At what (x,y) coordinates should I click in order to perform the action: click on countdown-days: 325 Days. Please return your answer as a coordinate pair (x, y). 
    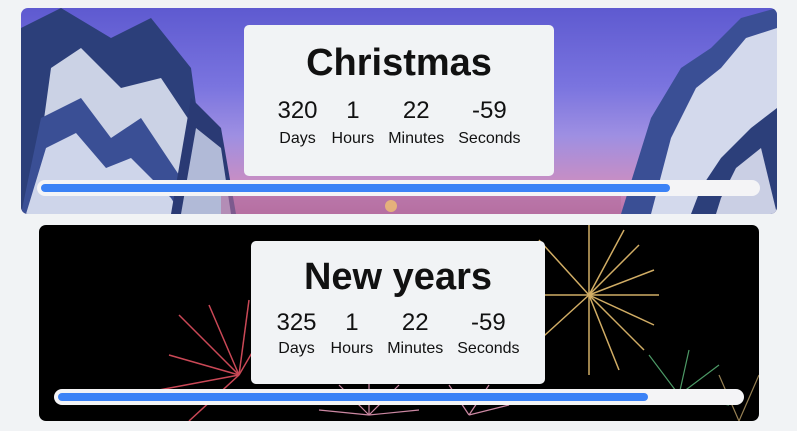
    Looking at the image, I should click on (296, 334).